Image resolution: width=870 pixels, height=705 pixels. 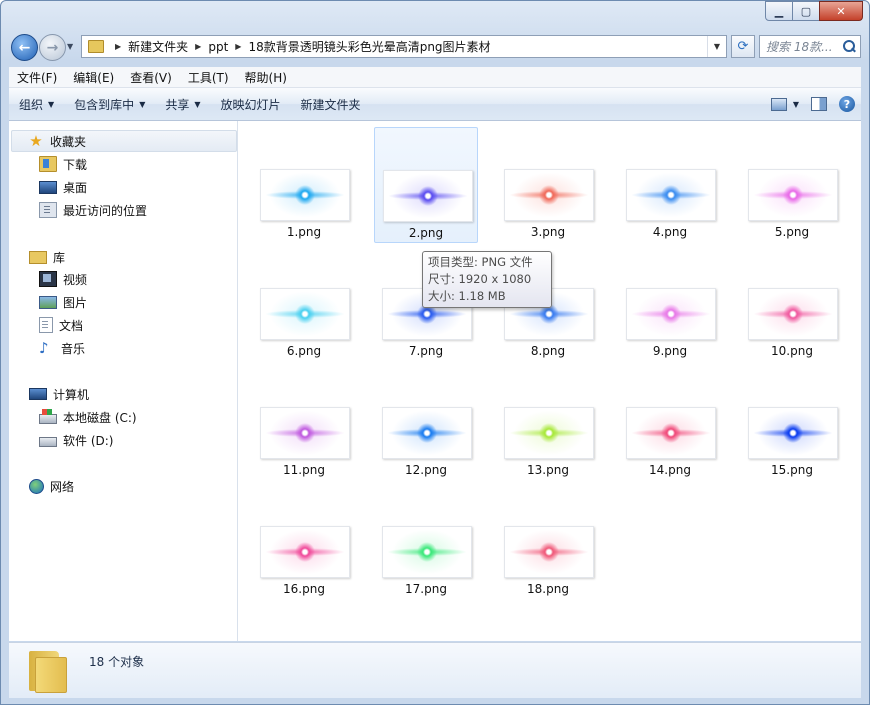 I want to click on download-folder-icon, so click(x=48, y=164).